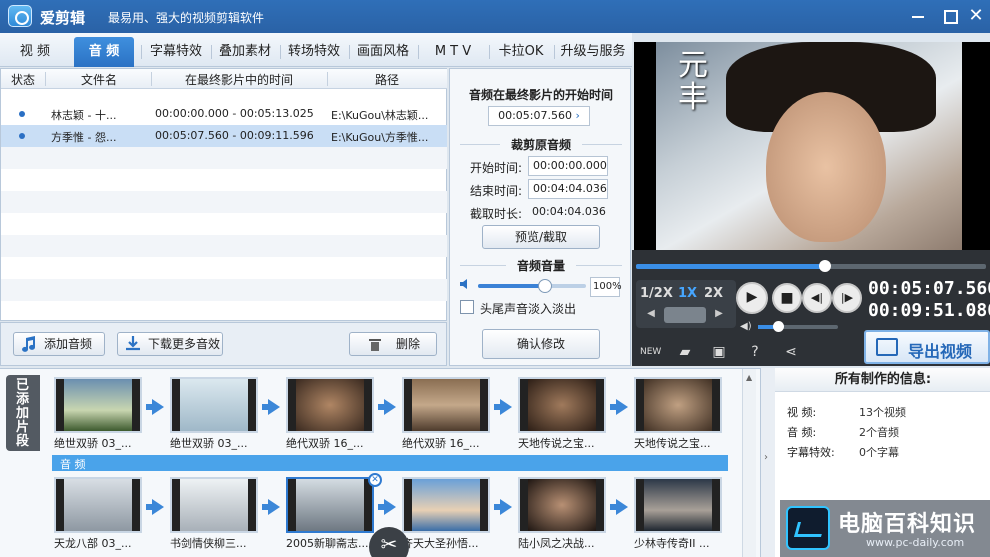 This screenshot has height=557, width=990. I want to click on volume-value: 100%, so click(606, 287).